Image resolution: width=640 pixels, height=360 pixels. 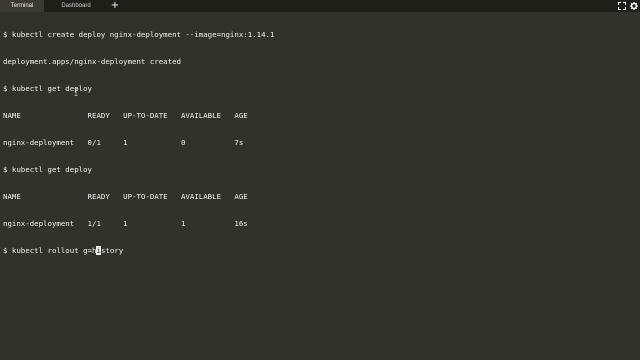 I want to click on plus-icon: +, so click(x=115, y=5).